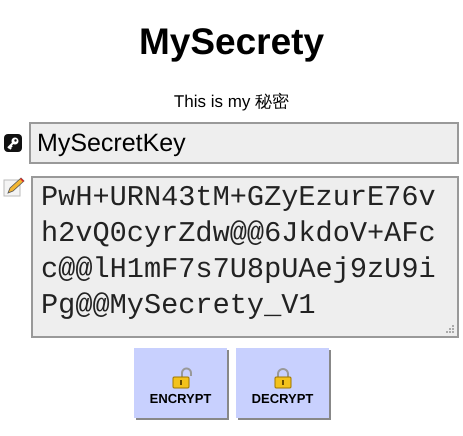 This screenshot has height=436, width=463. What do you see at coordinates (231, 102) in the screenshot?
I see `subtitle: This is my 秘密` at bounding box center [231, 102].